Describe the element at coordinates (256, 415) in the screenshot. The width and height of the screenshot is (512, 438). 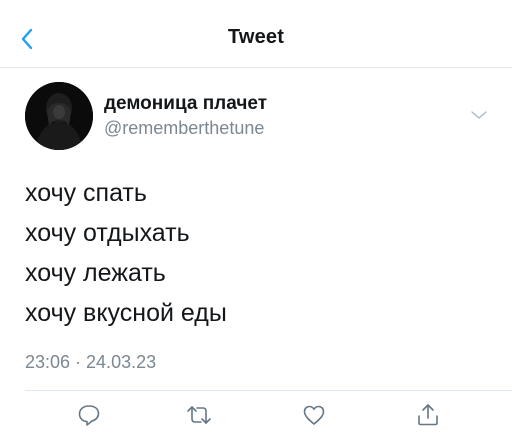
I see `tweet-actions-bar` at that location.